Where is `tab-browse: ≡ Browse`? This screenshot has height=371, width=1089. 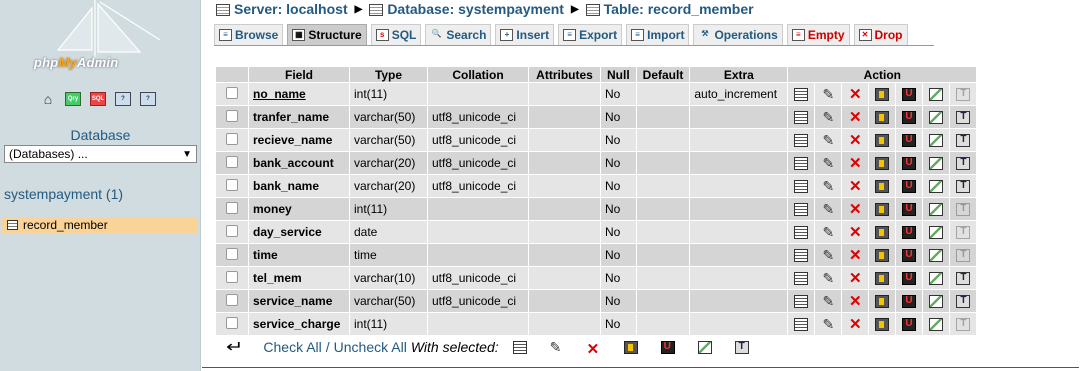 tab-browse: ≡ Browse is located at coordinates (249, 34).